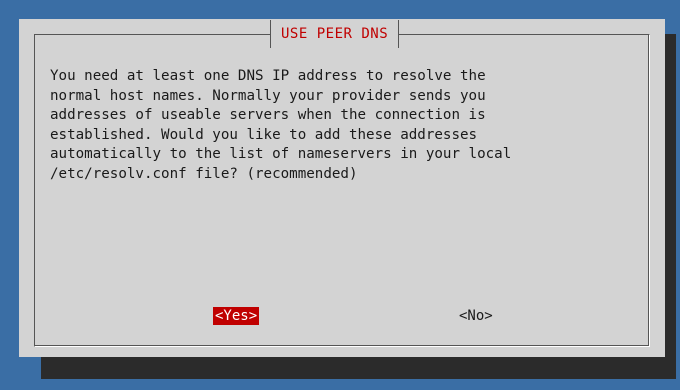  Describe the element at coordinates (236, 316) in the screenshot. I see `yes-button: <Yes>` at that location.